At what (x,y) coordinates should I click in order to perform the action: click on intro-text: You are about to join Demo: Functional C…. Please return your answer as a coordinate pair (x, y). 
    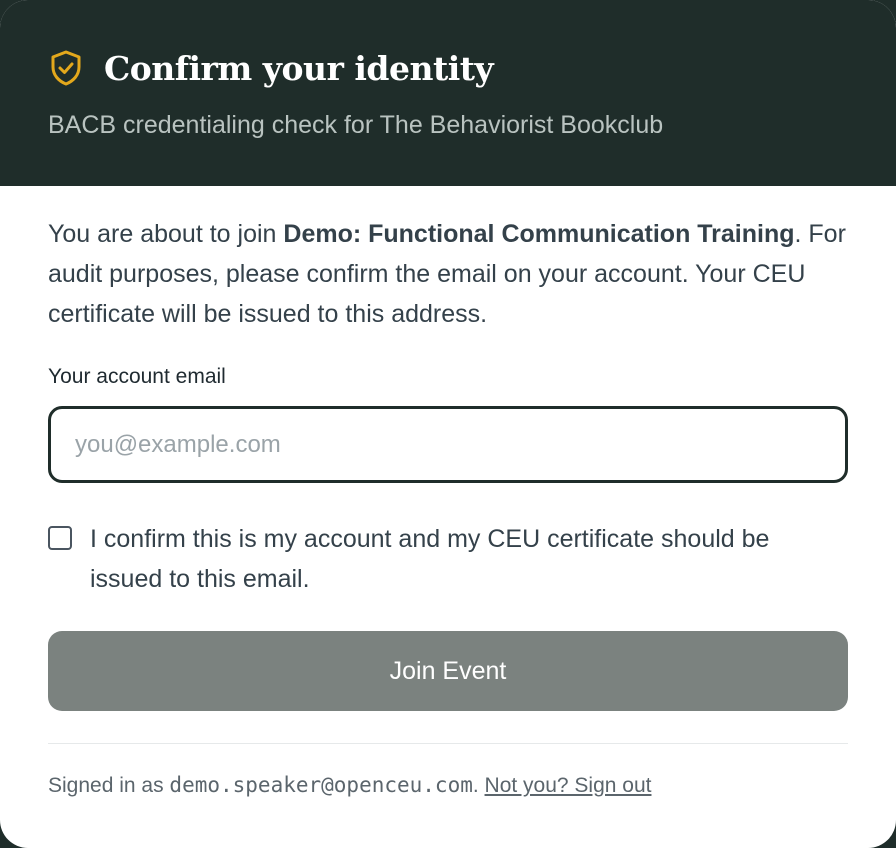
    Looking at the image, I should click on (448, 274).